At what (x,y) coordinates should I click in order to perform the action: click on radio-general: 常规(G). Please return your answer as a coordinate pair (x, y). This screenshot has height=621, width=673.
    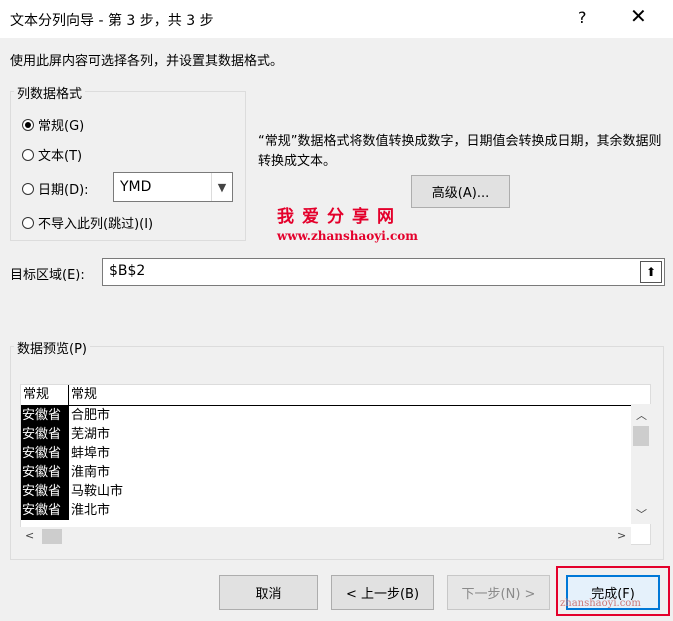
    Looking at the image, I should click on (53, 124).